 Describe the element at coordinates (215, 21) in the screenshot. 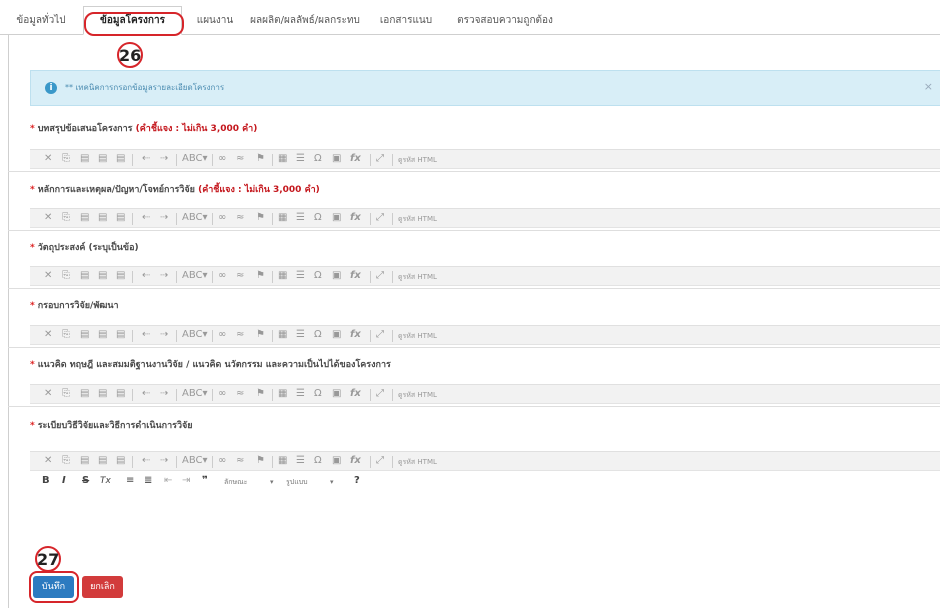

I see `tab-work-plan: แผนงาน` at that location.